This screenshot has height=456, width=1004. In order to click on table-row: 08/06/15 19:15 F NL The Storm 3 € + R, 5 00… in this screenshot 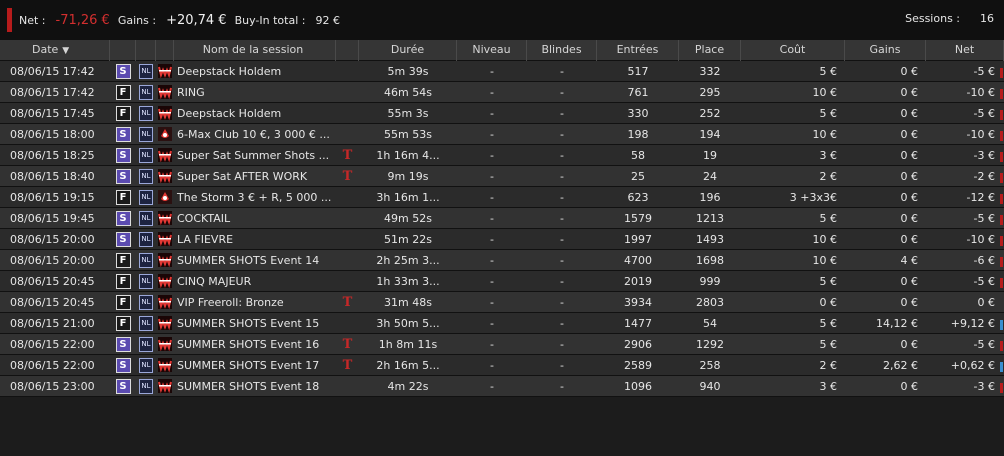, I will do `click(502, 197)`.